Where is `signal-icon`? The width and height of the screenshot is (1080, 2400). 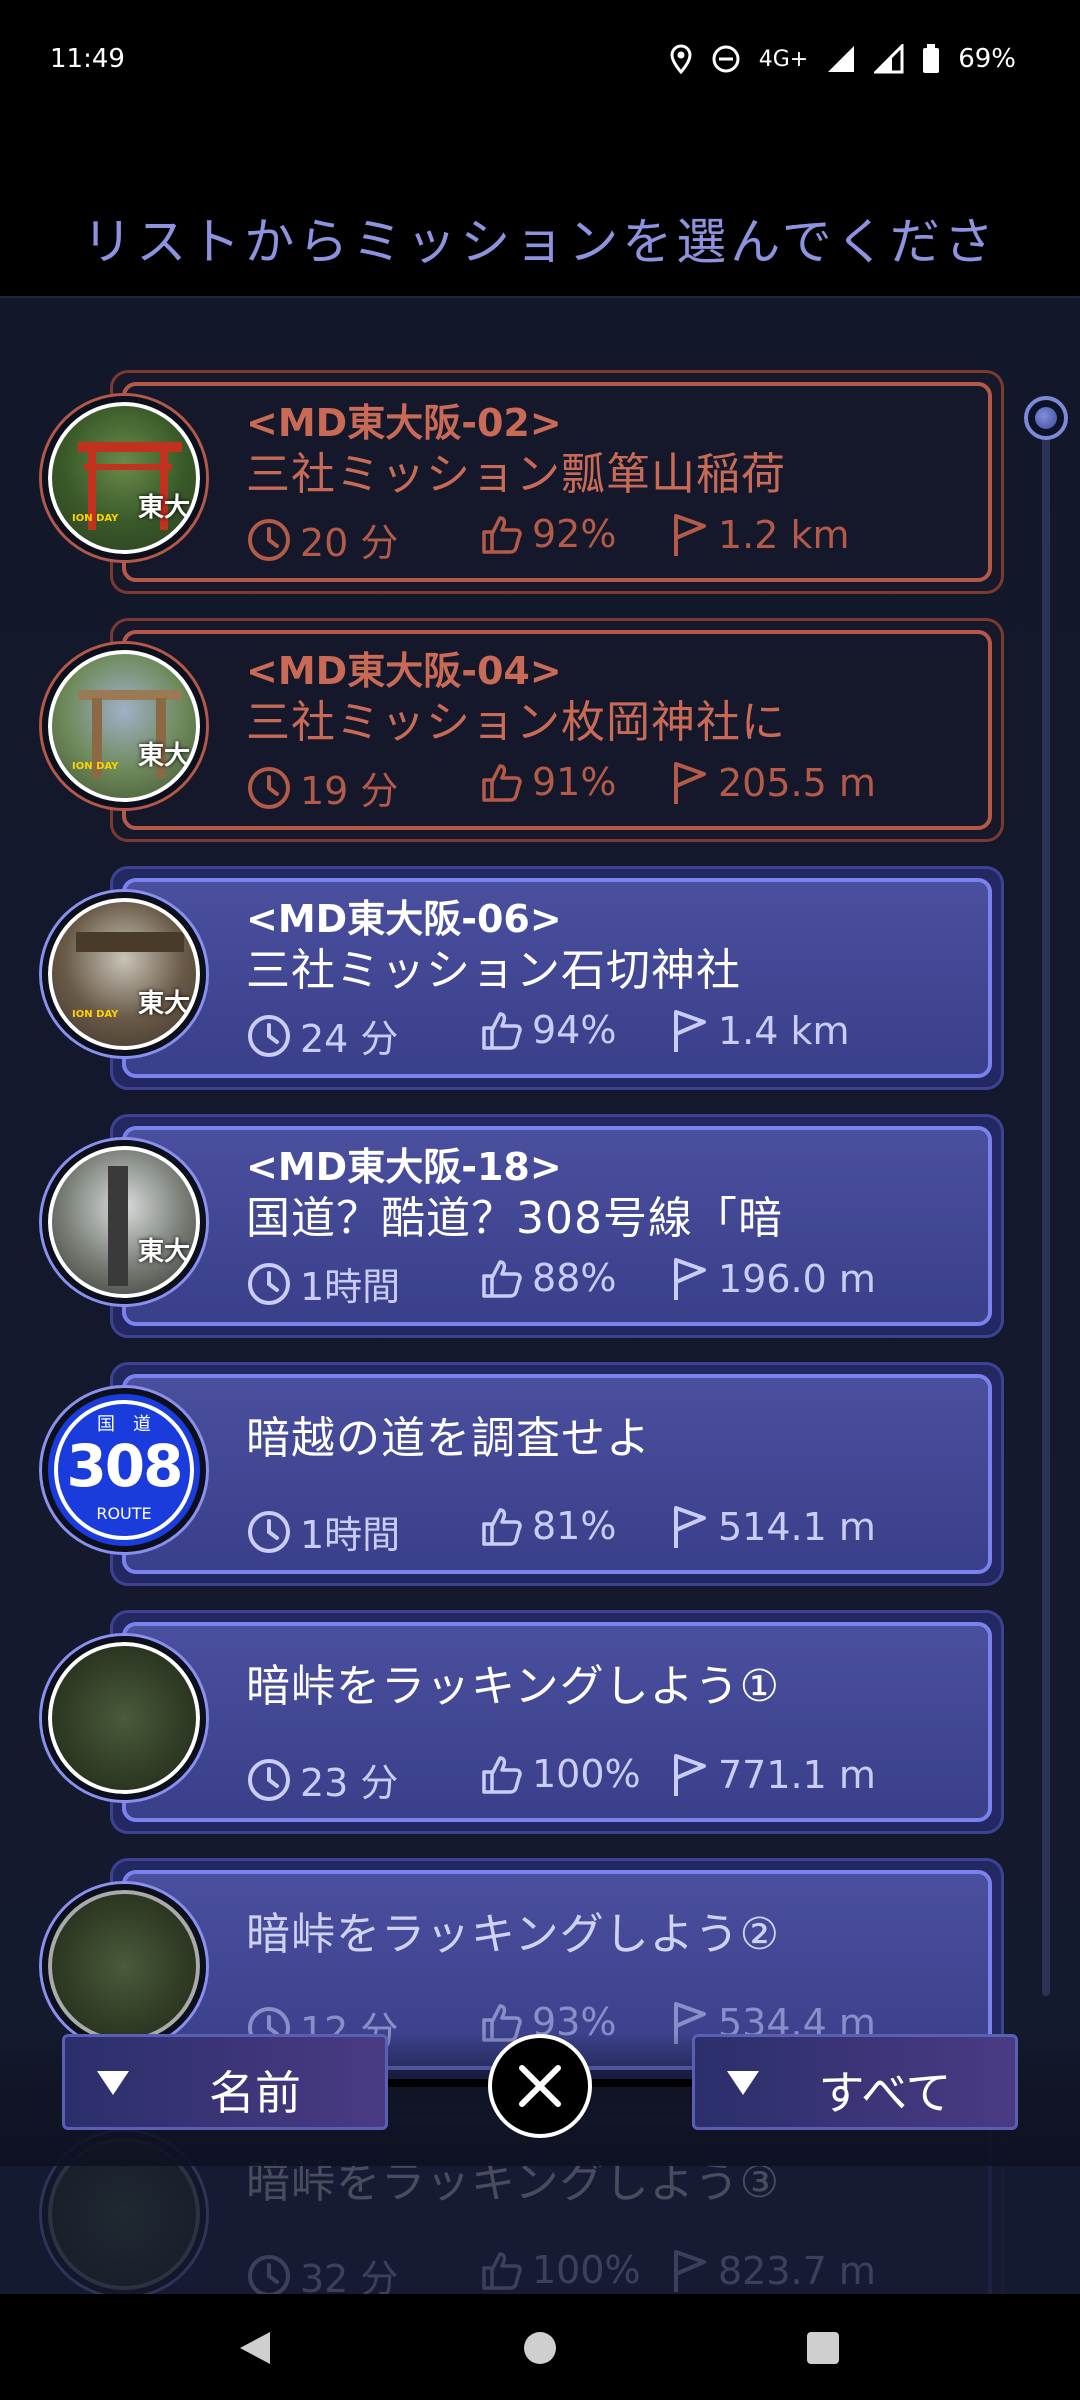
signal-icon is located at coordinates (841, 59).